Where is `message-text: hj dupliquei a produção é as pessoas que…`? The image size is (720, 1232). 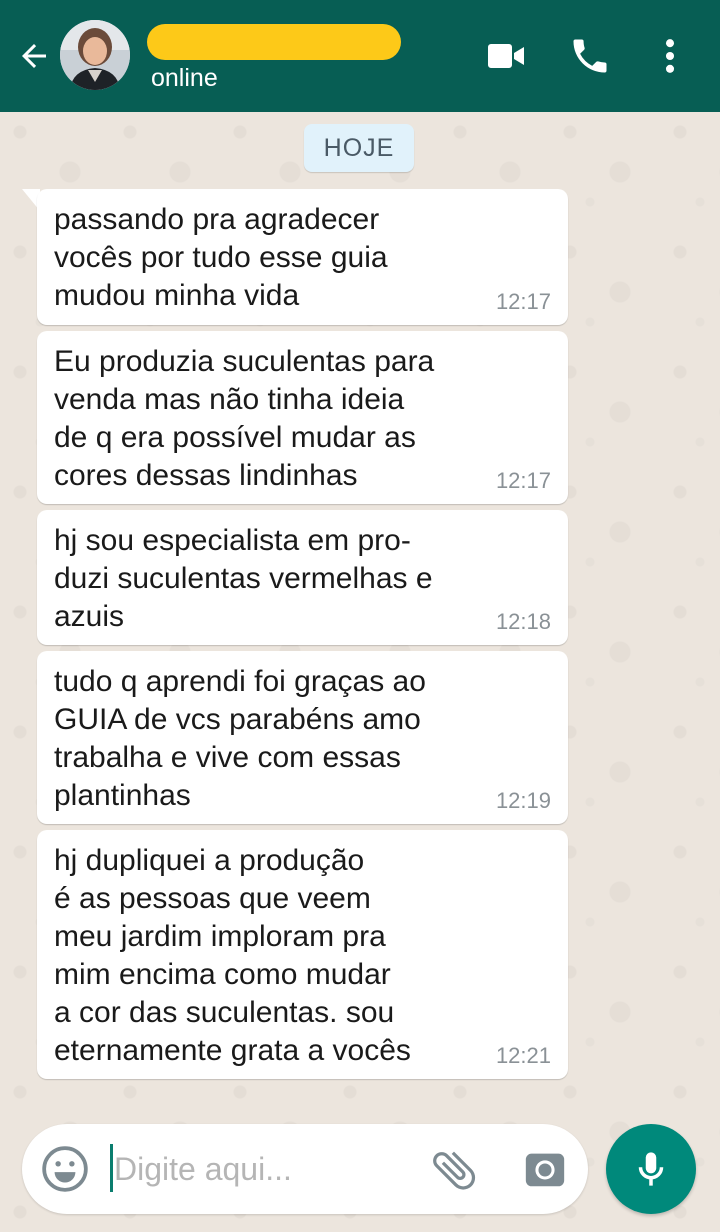
message-text: hj dupliquei a produção é as pessoas que… is located at coordinates (232, 955).